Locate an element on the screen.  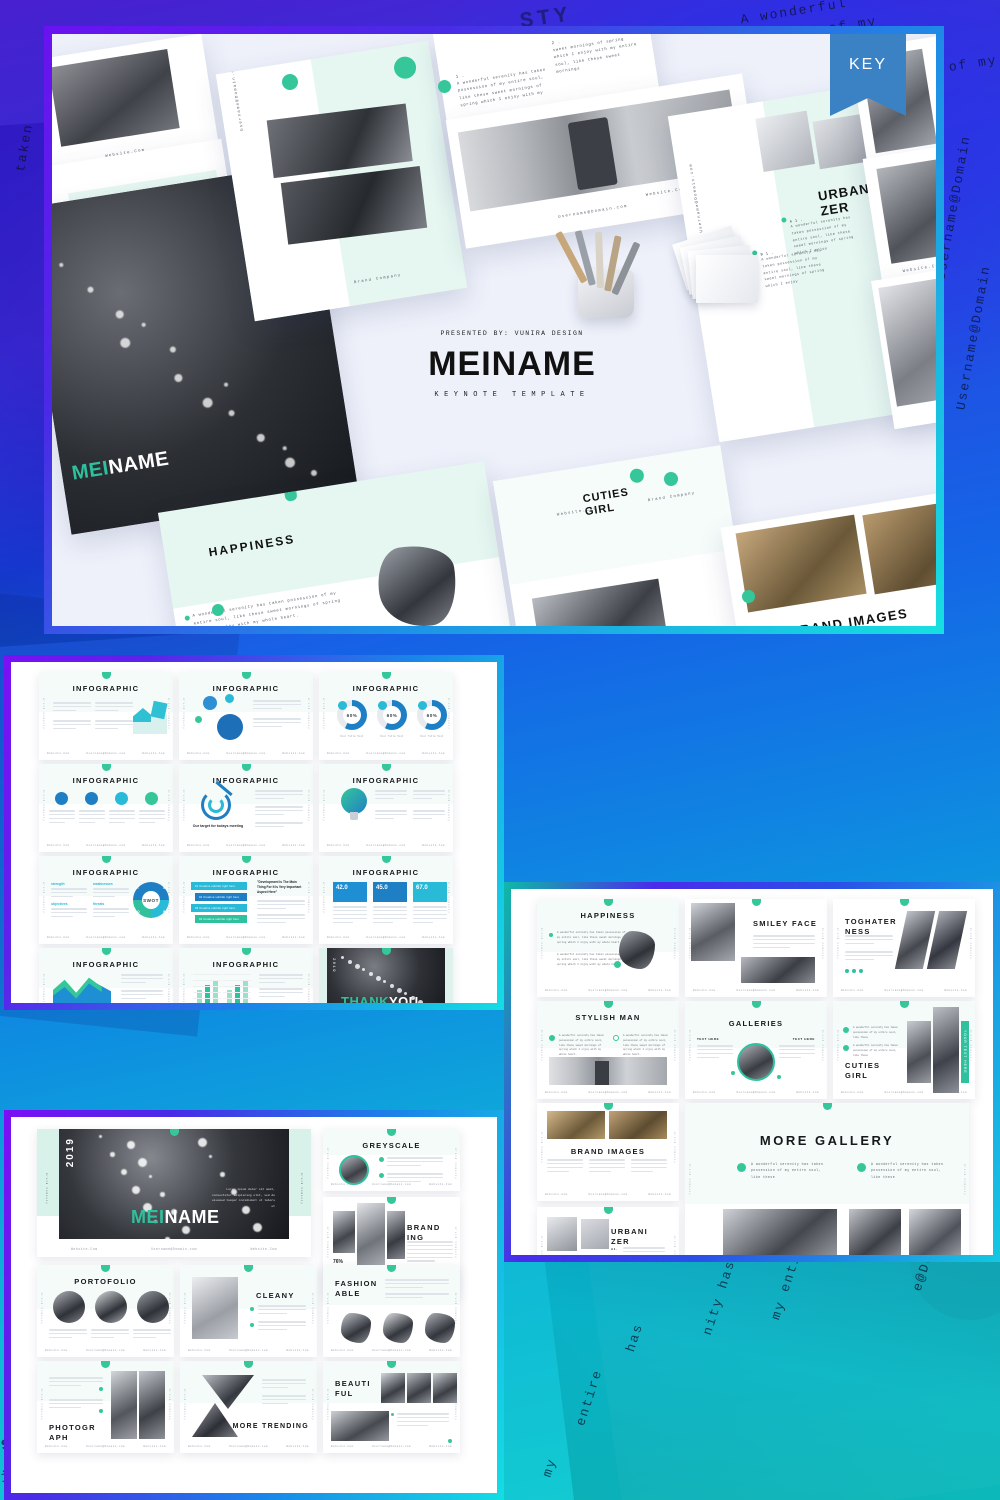
photo-blob is located at coordinates (356, 1328).